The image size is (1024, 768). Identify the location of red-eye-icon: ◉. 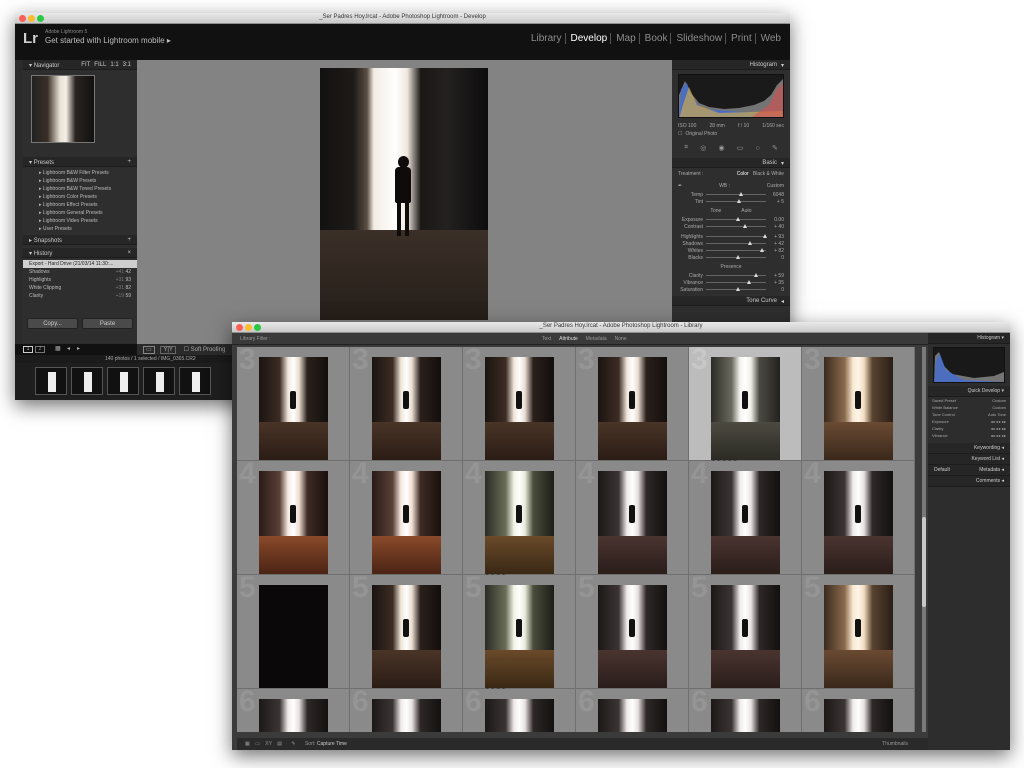
(721, 148).